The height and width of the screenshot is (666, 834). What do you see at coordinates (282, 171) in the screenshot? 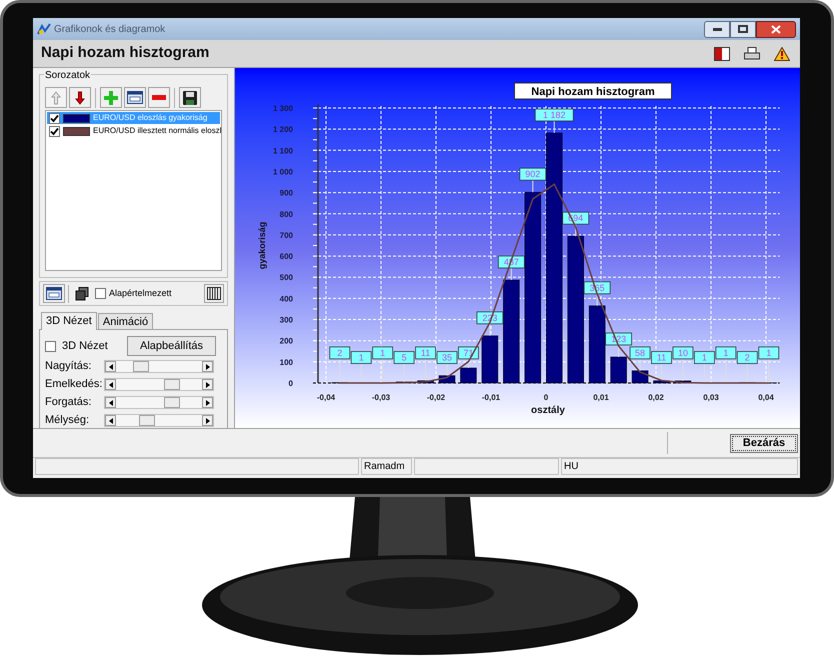
I see `y-tick-label: 1 000` at bounding box center [282, 171].